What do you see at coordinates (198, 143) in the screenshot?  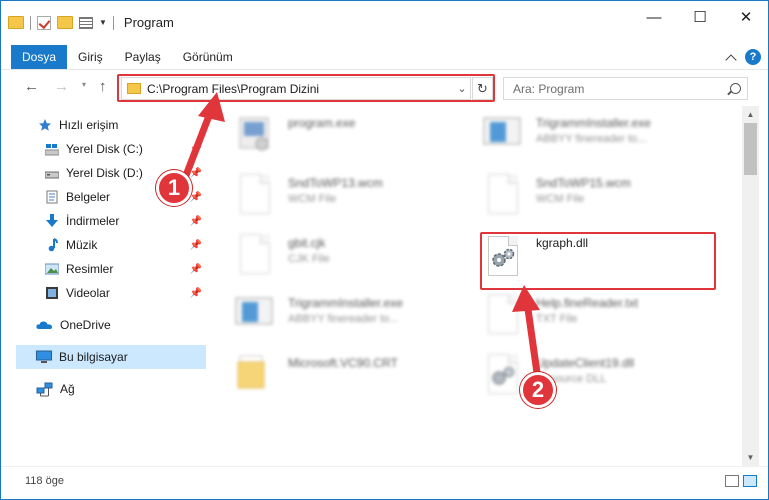 I see `arrow-1-shaft` at bounding box center [198, 143].